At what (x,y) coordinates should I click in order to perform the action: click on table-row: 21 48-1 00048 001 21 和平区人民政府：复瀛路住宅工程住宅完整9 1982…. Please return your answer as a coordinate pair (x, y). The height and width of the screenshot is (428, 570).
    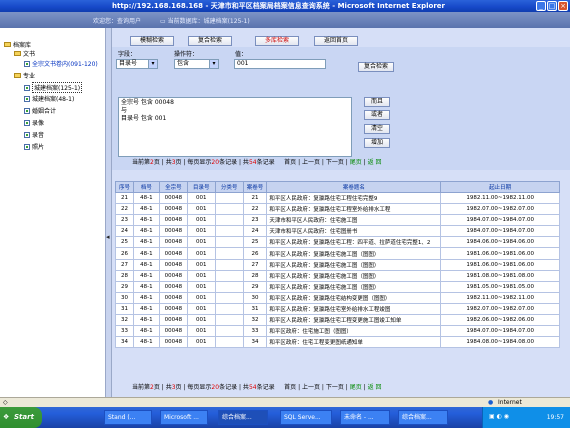
    Looking at the image, I should click on (337, 198).